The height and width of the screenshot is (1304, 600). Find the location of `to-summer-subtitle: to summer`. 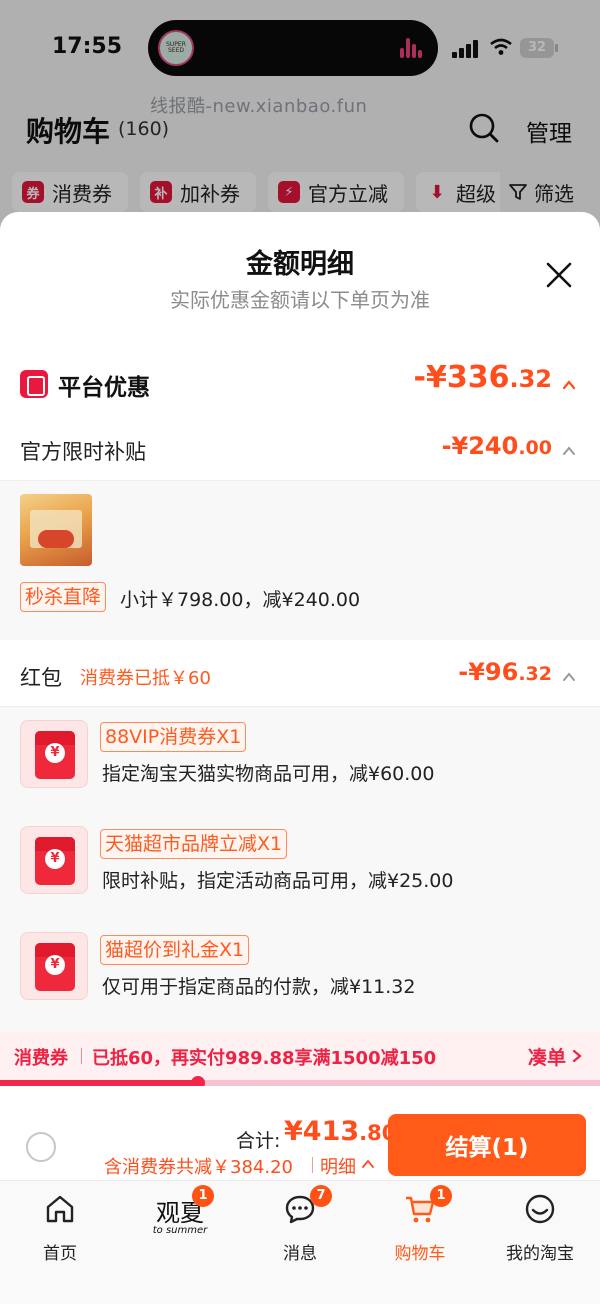

to-summer-subtitle: to summer is located at coordinates (180, 1230).